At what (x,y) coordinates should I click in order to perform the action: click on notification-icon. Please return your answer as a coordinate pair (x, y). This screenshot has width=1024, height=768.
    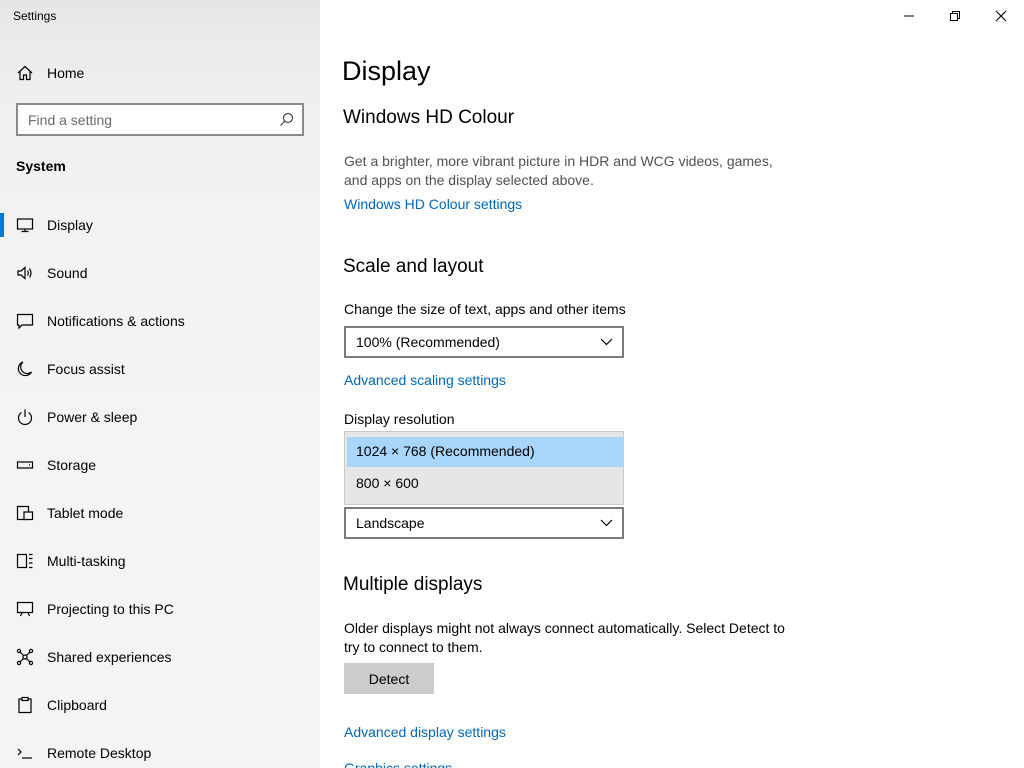
    Looking at the image, I should click on (25, 321).